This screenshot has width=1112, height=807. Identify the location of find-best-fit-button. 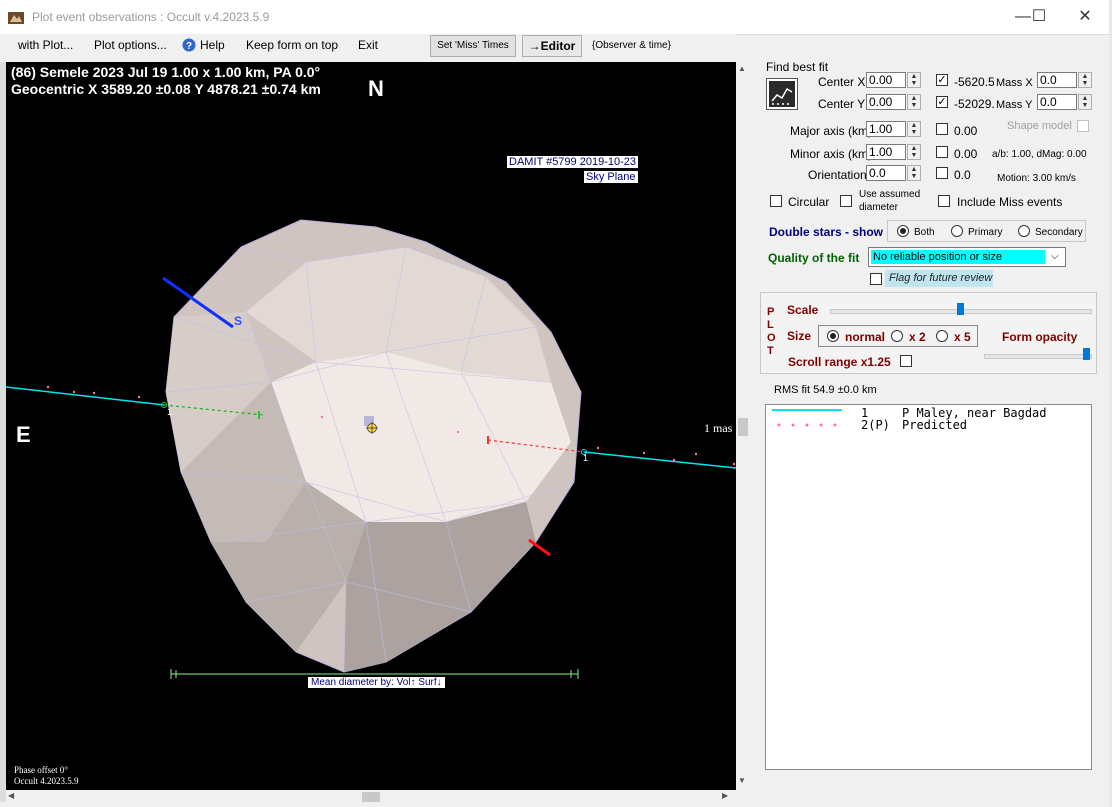
(782, 94).